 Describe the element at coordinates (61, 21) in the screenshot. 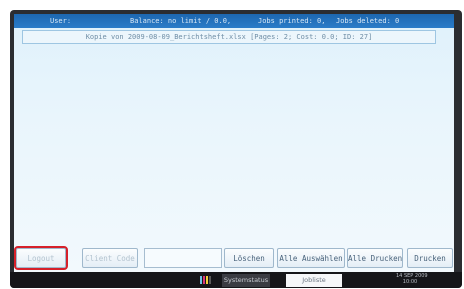

I see `user-label: User:` at that location.